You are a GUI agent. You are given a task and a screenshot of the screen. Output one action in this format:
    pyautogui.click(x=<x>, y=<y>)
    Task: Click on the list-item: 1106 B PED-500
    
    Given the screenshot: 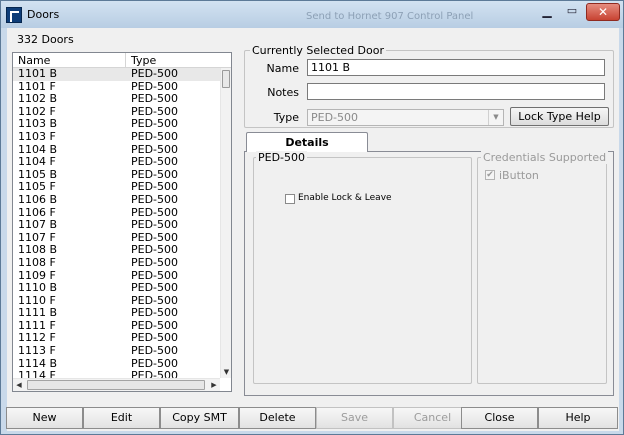 What is the action you would take?
    pyautogui.click(x=116, y=199)
    